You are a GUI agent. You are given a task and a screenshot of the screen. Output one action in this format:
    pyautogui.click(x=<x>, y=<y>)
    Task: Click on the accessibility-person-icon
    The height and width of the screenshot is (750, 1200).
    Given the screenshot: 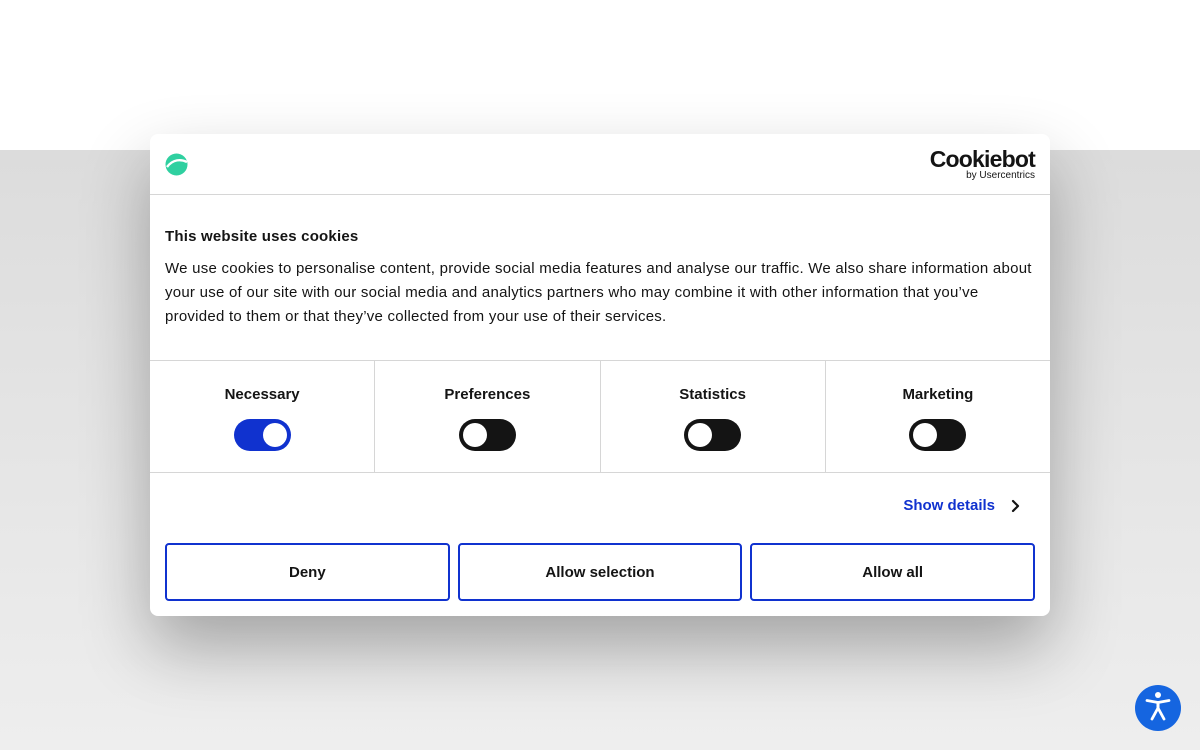 What is the action you would take?
    pyautogui.click(x=1158, y=708)
    